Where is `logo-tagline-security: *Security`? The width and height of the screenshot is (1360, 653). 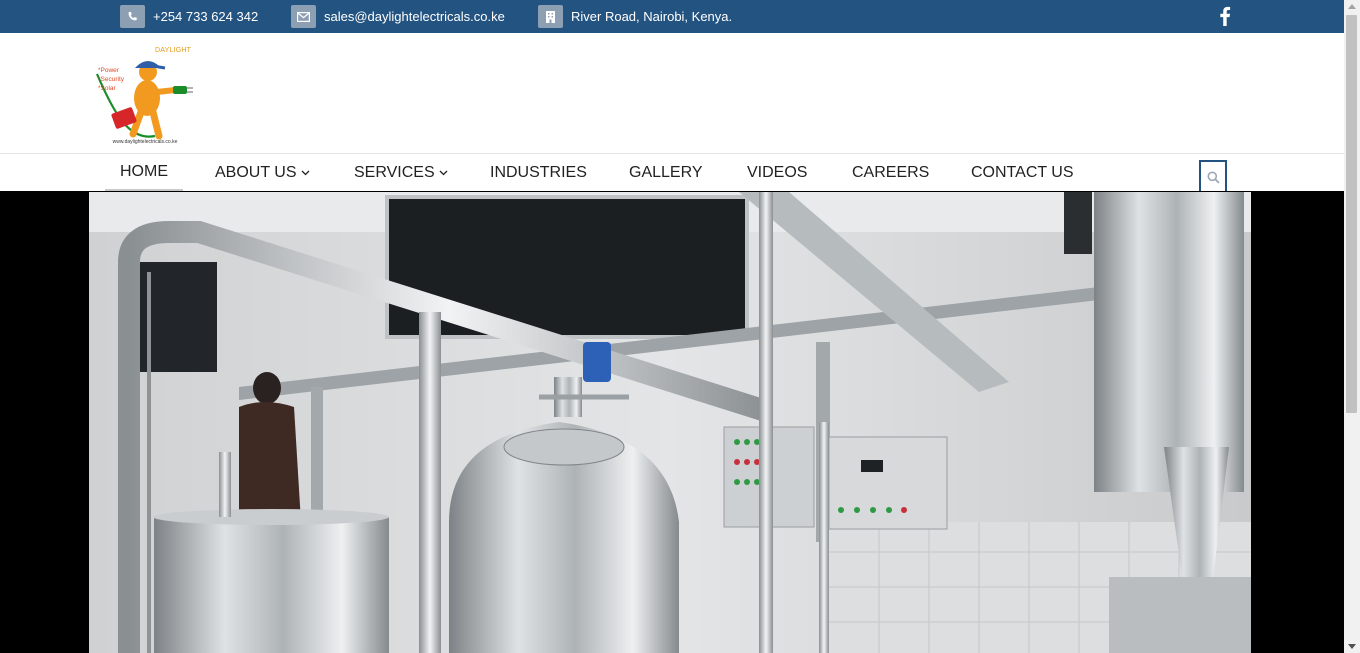 logo-tagline-security: *Security is located at coordinates (111, 79).